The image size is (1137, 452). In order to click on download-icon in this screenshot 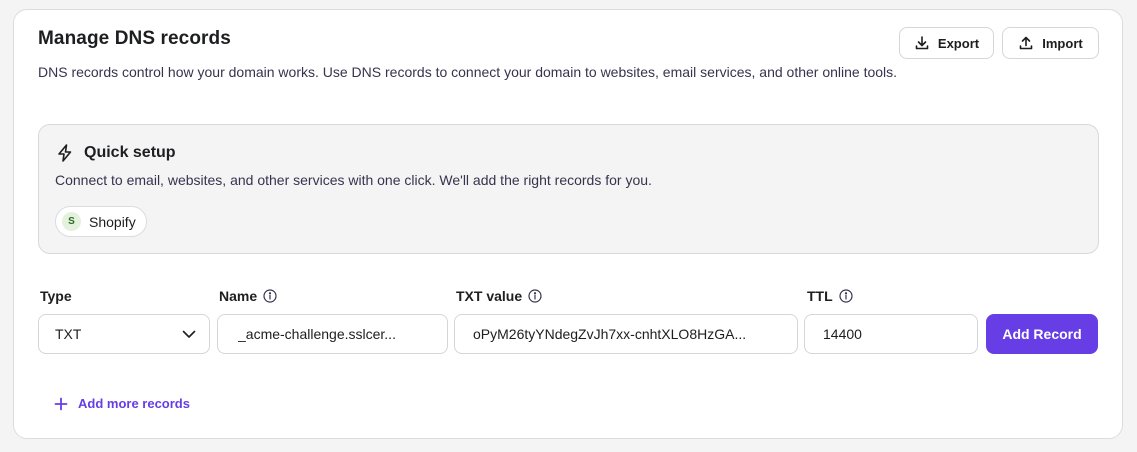, I will do `click(922, 43)`.